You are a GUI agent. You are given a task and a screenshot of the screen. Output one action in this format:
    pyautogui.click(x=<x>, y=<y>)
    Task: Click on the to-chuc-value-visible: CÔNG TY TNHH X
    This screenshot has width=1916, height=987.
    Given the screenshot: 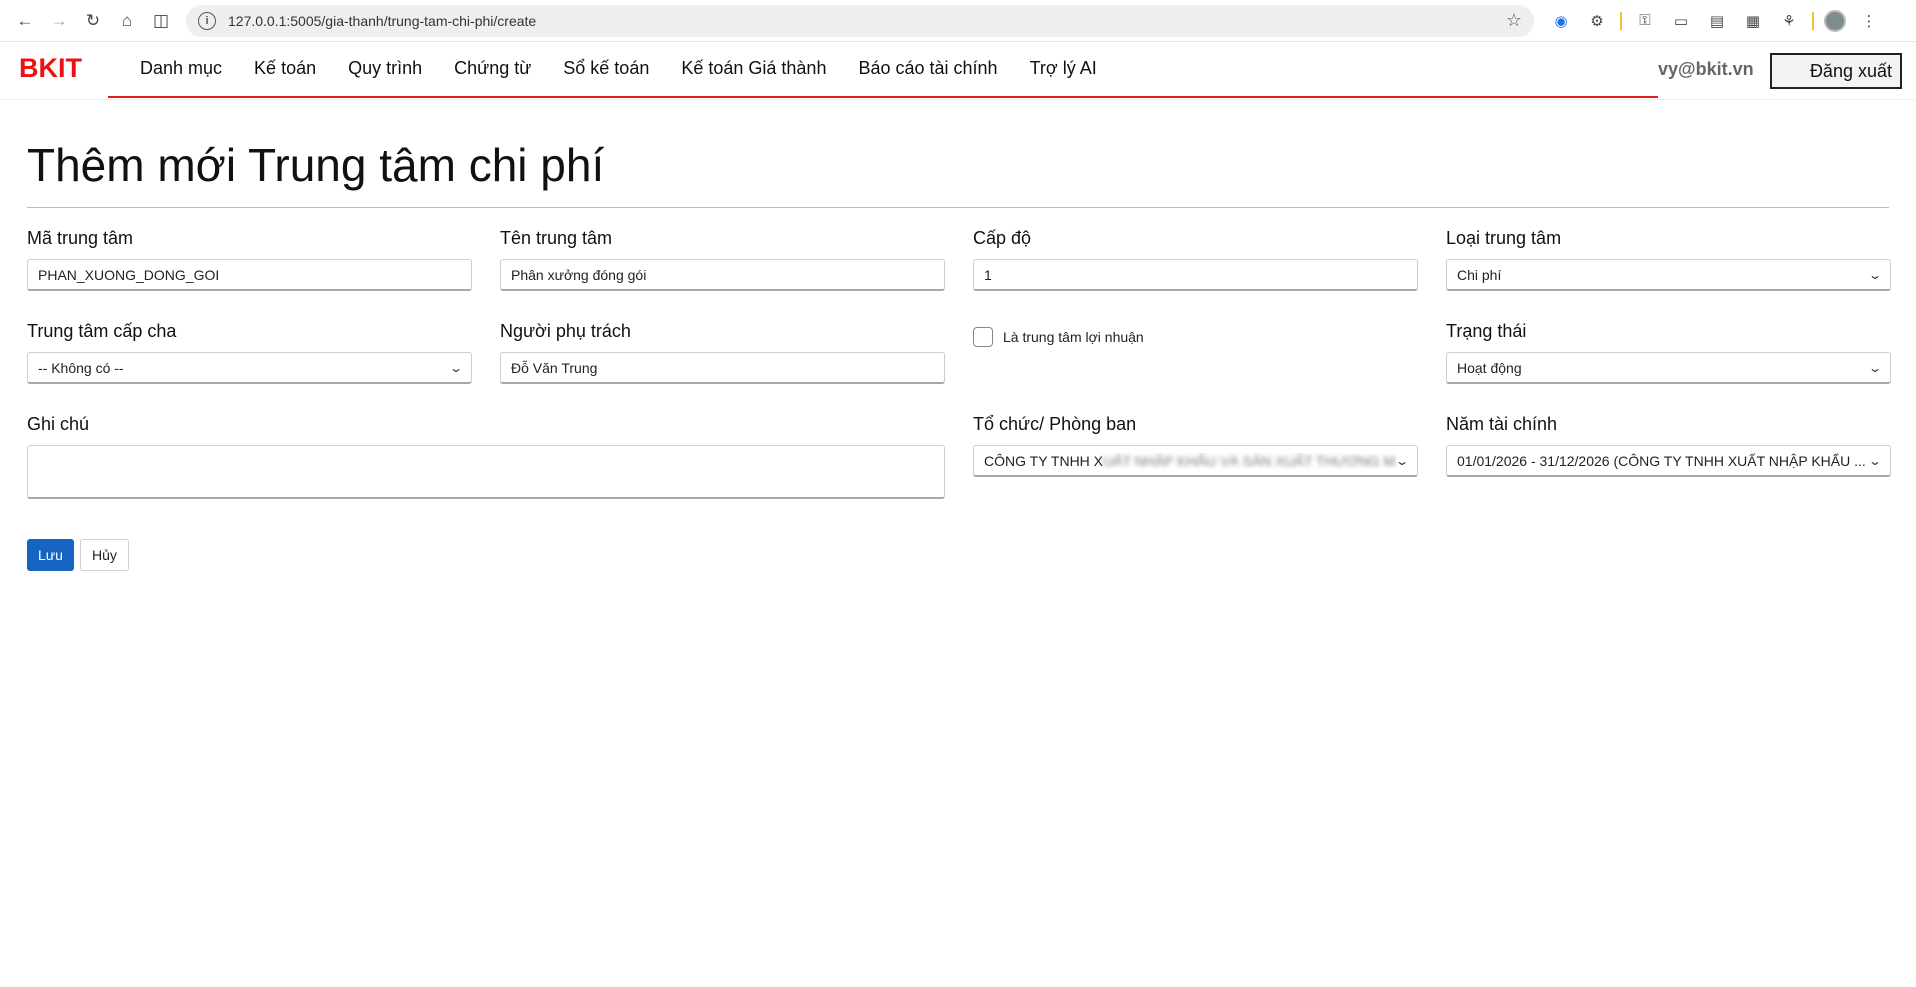 What is the action you would take?
    pyautogui.click(x=1044, y=460)
    